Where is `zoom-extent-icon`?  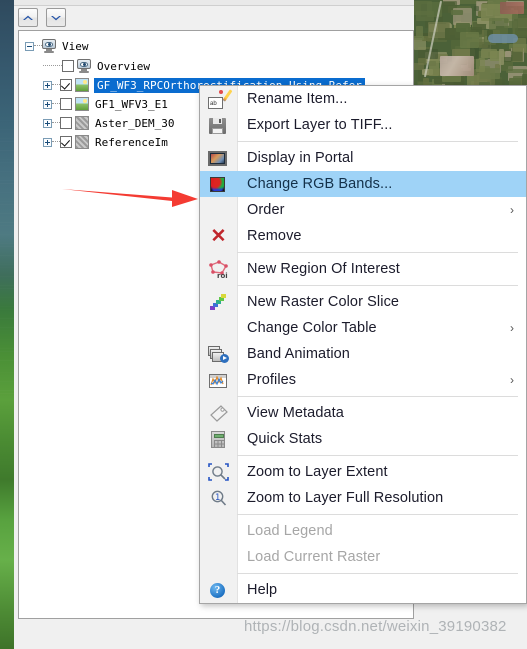
zoom-extent-icon is located at coordinates (218, 472).